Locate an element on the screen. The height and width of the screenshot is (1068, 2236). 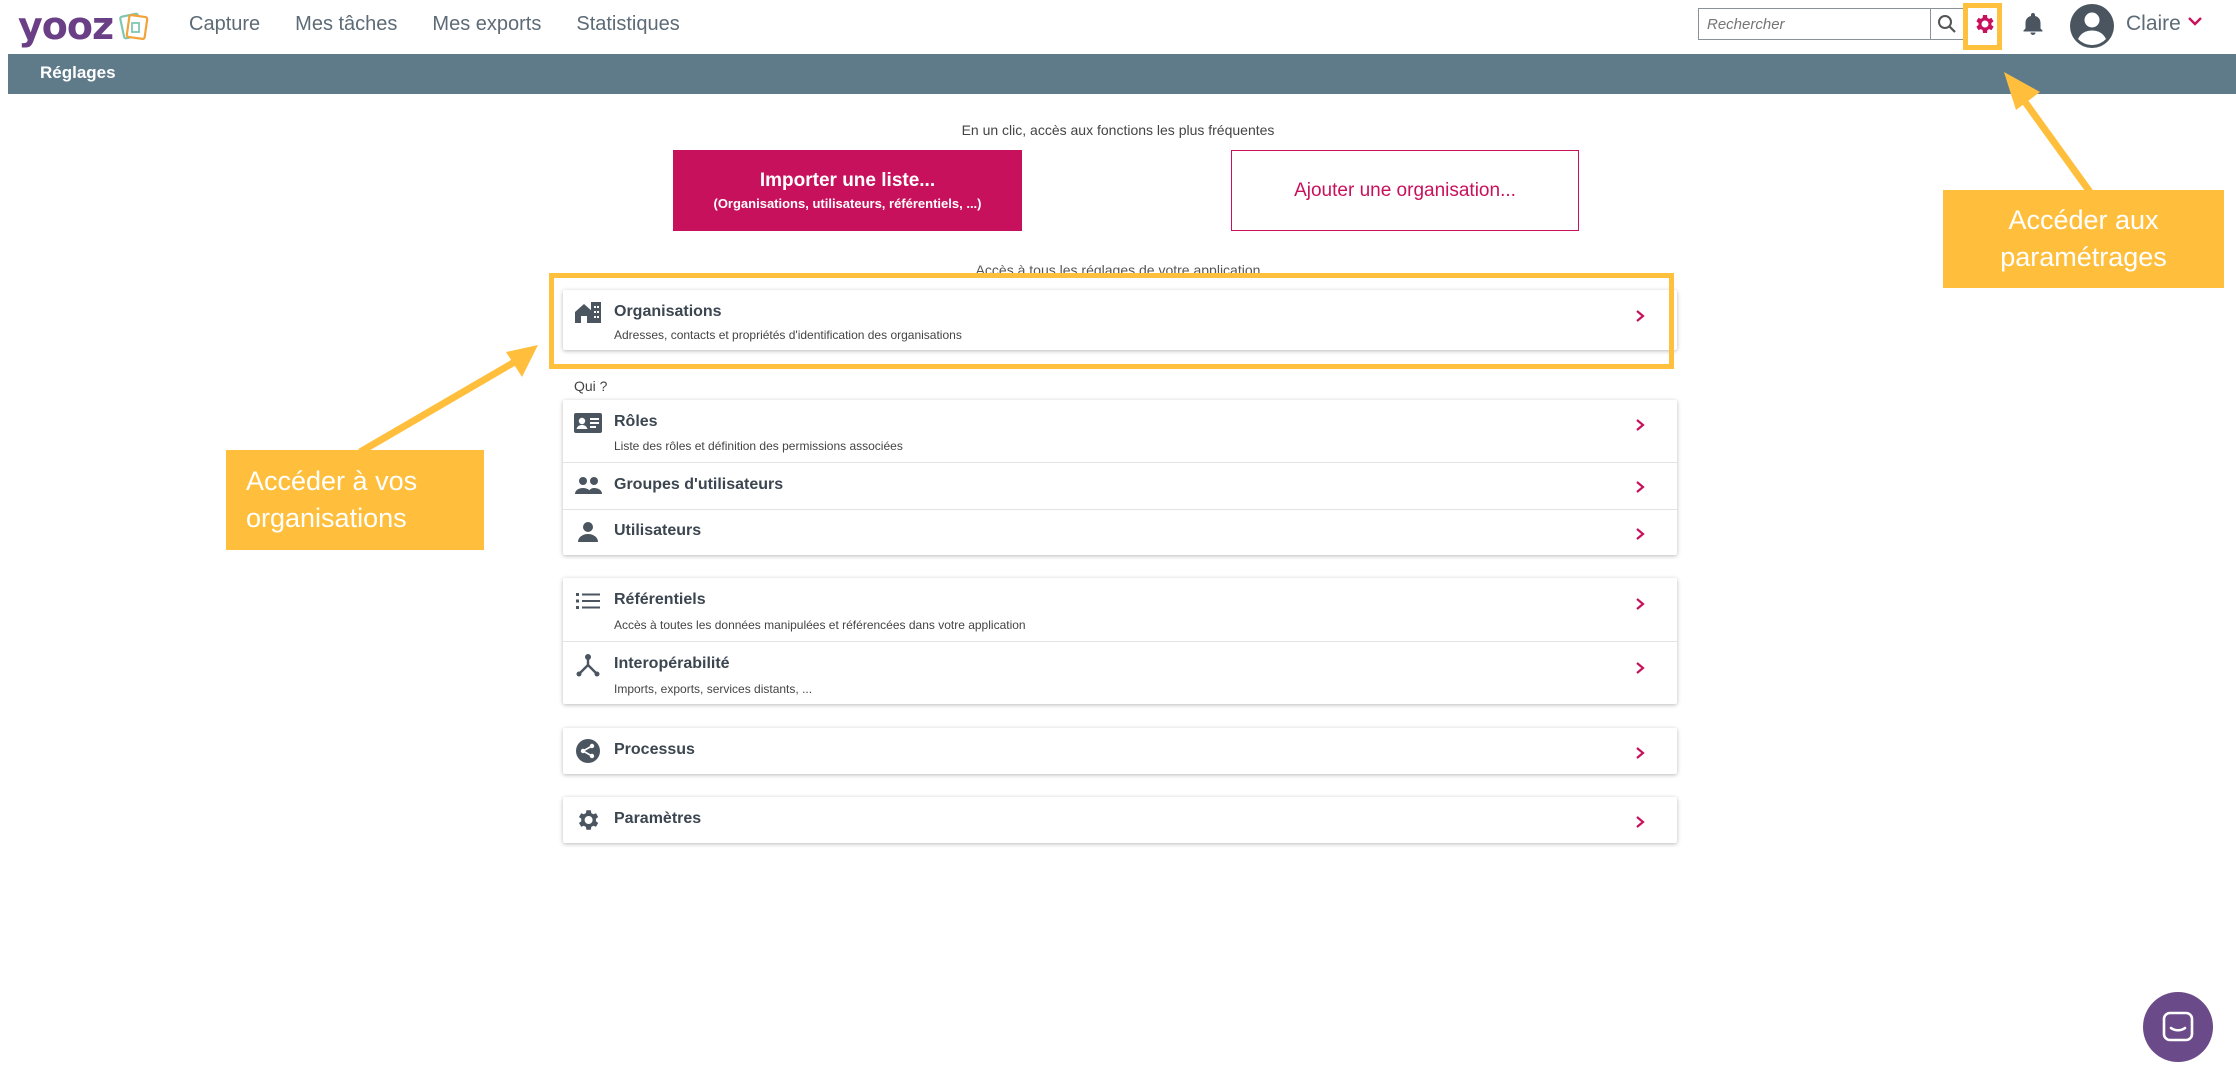
chat-icon is located at coordinates (2178, 1026).